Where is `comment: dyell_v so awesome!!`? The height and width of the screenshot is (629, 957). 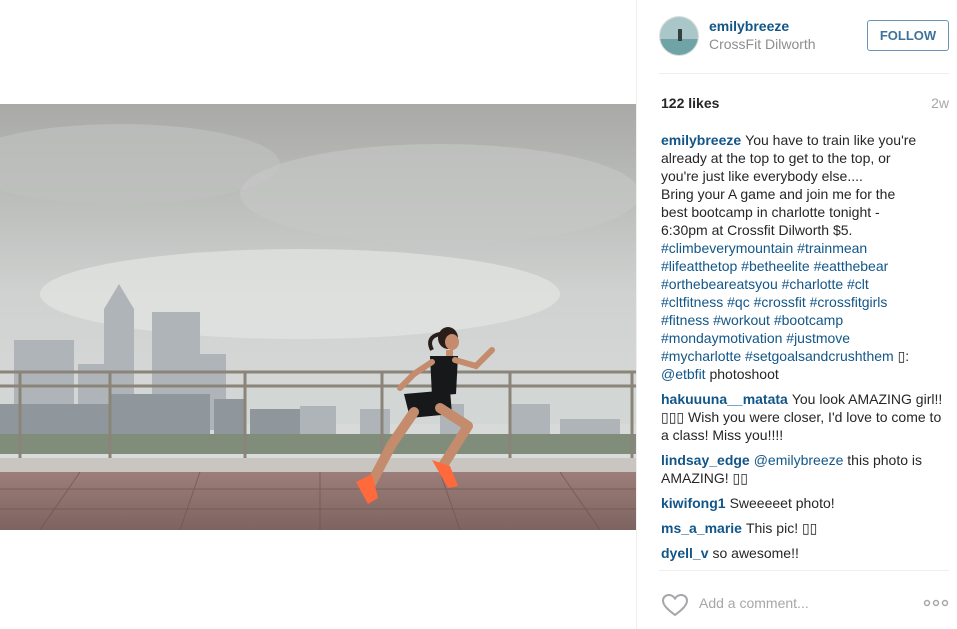
comment: dyell_v so awesome!! is located at coordinates (806, 553).